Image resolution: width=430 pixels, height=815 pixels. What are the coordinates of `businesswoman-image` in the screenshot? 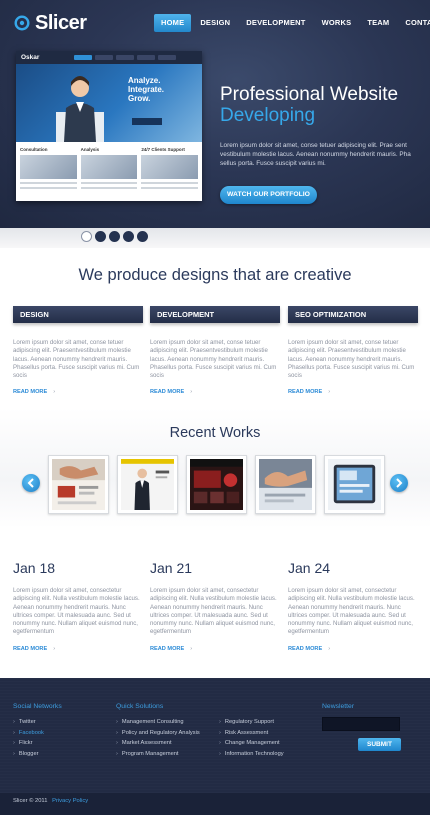 It's located at (80, 109).